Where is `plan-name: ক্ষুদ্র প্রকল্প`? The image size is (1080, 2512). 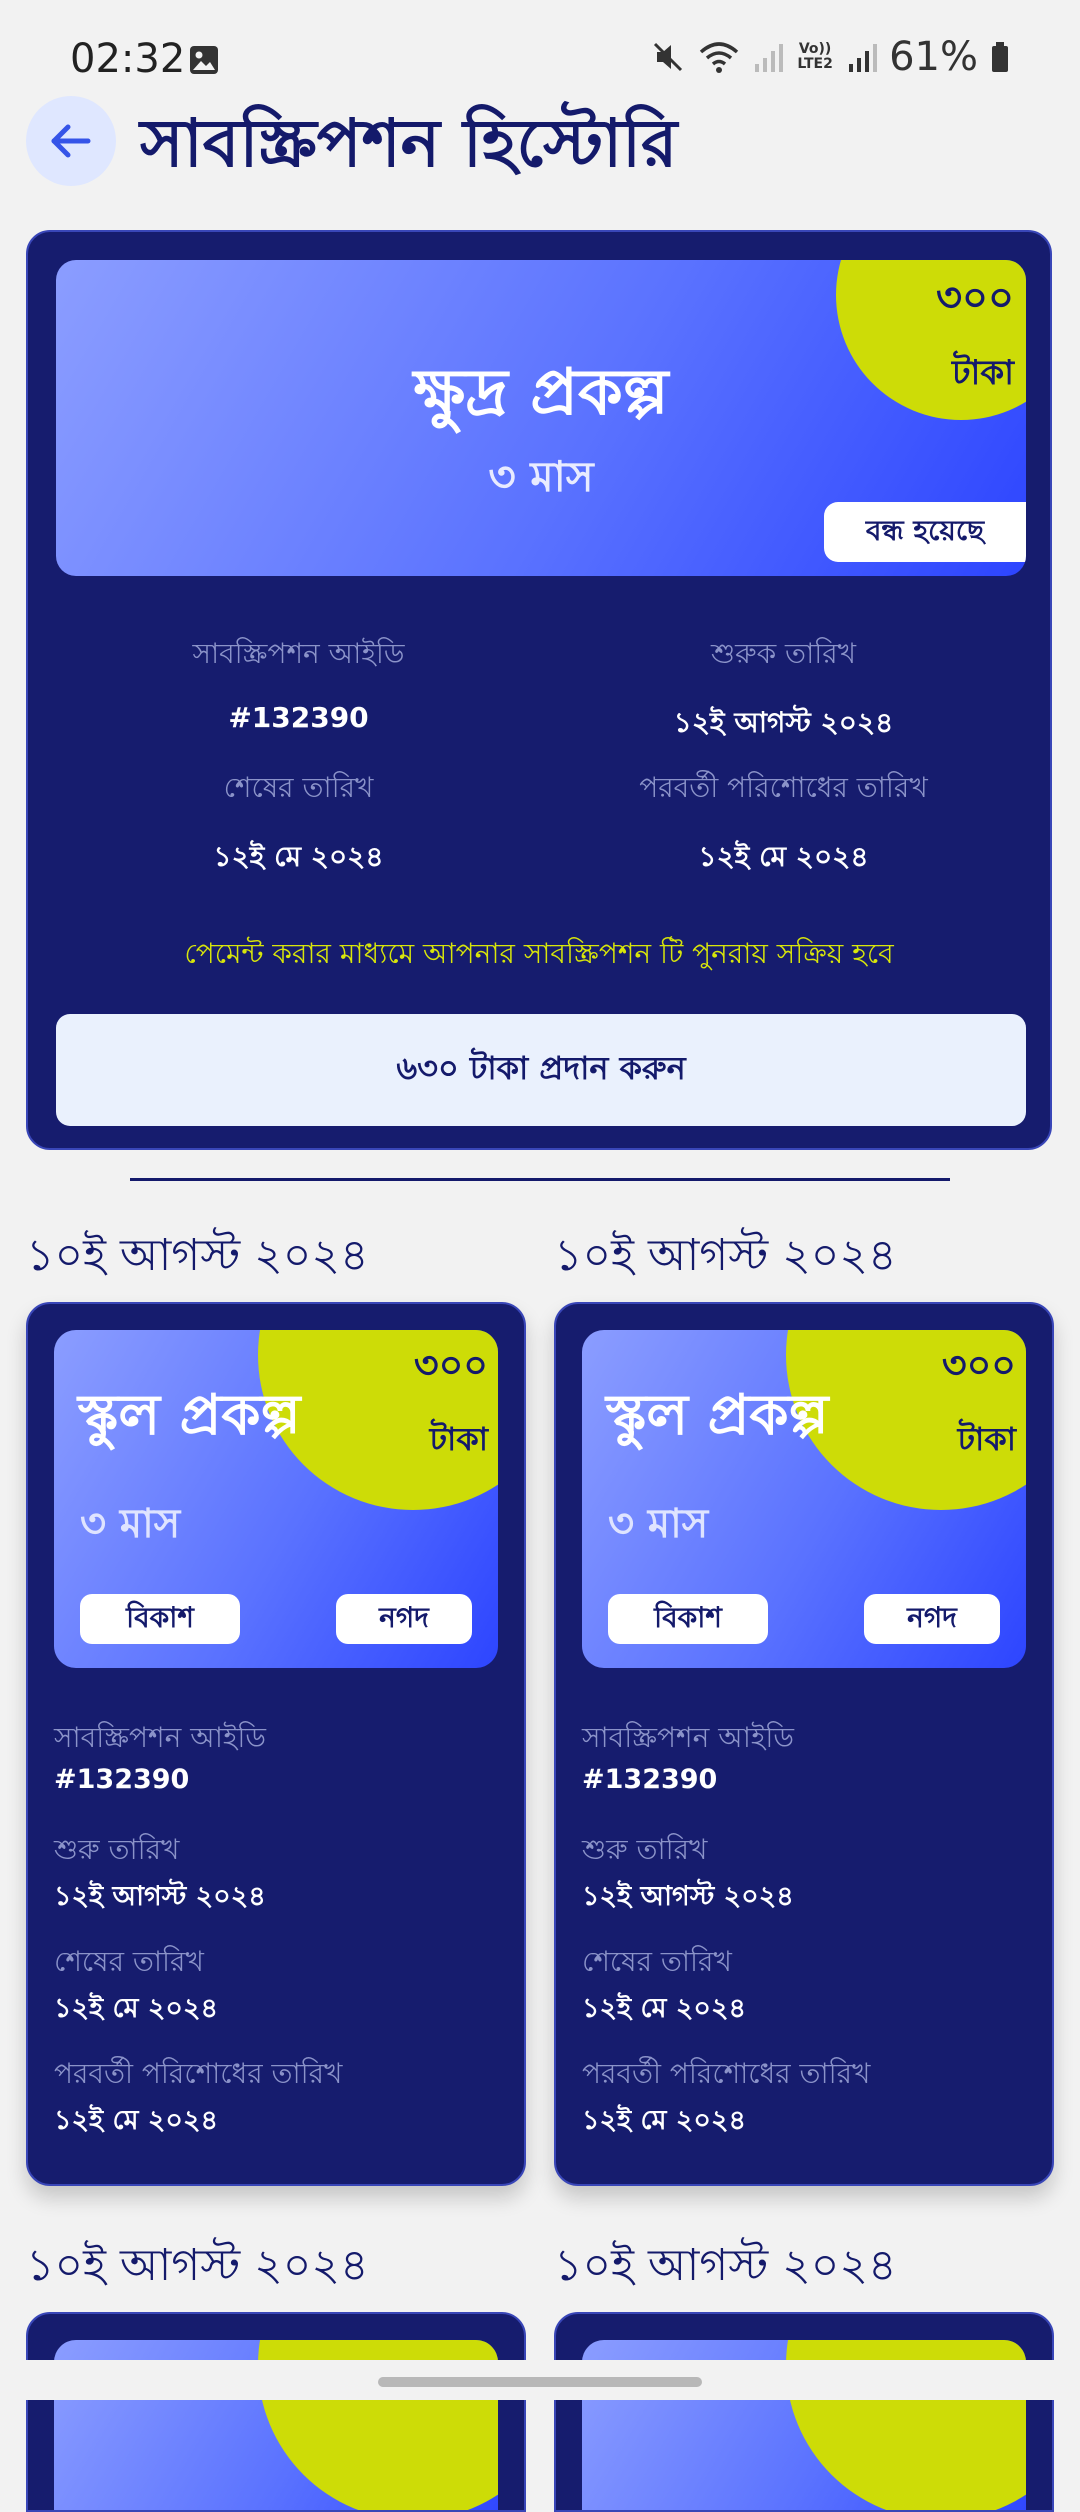 plan-name: ক্ষুদ্র প্রকল্প is located at coordinates (541, 393).